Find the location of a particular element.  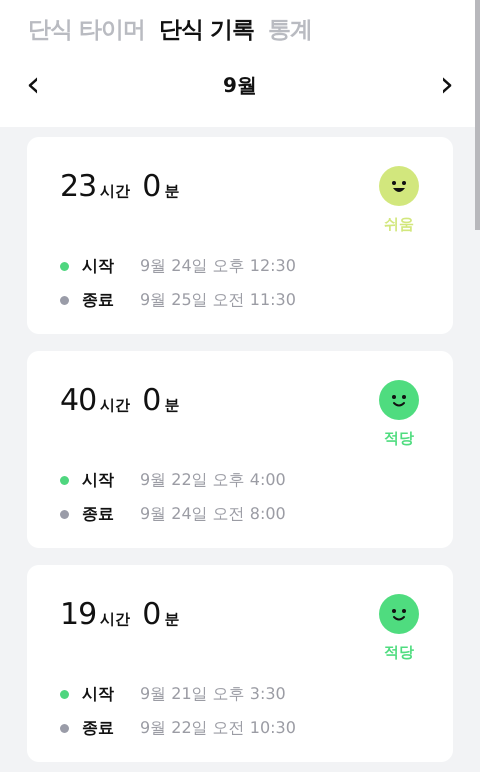

scrollbar is located at coordinates (477, 115).